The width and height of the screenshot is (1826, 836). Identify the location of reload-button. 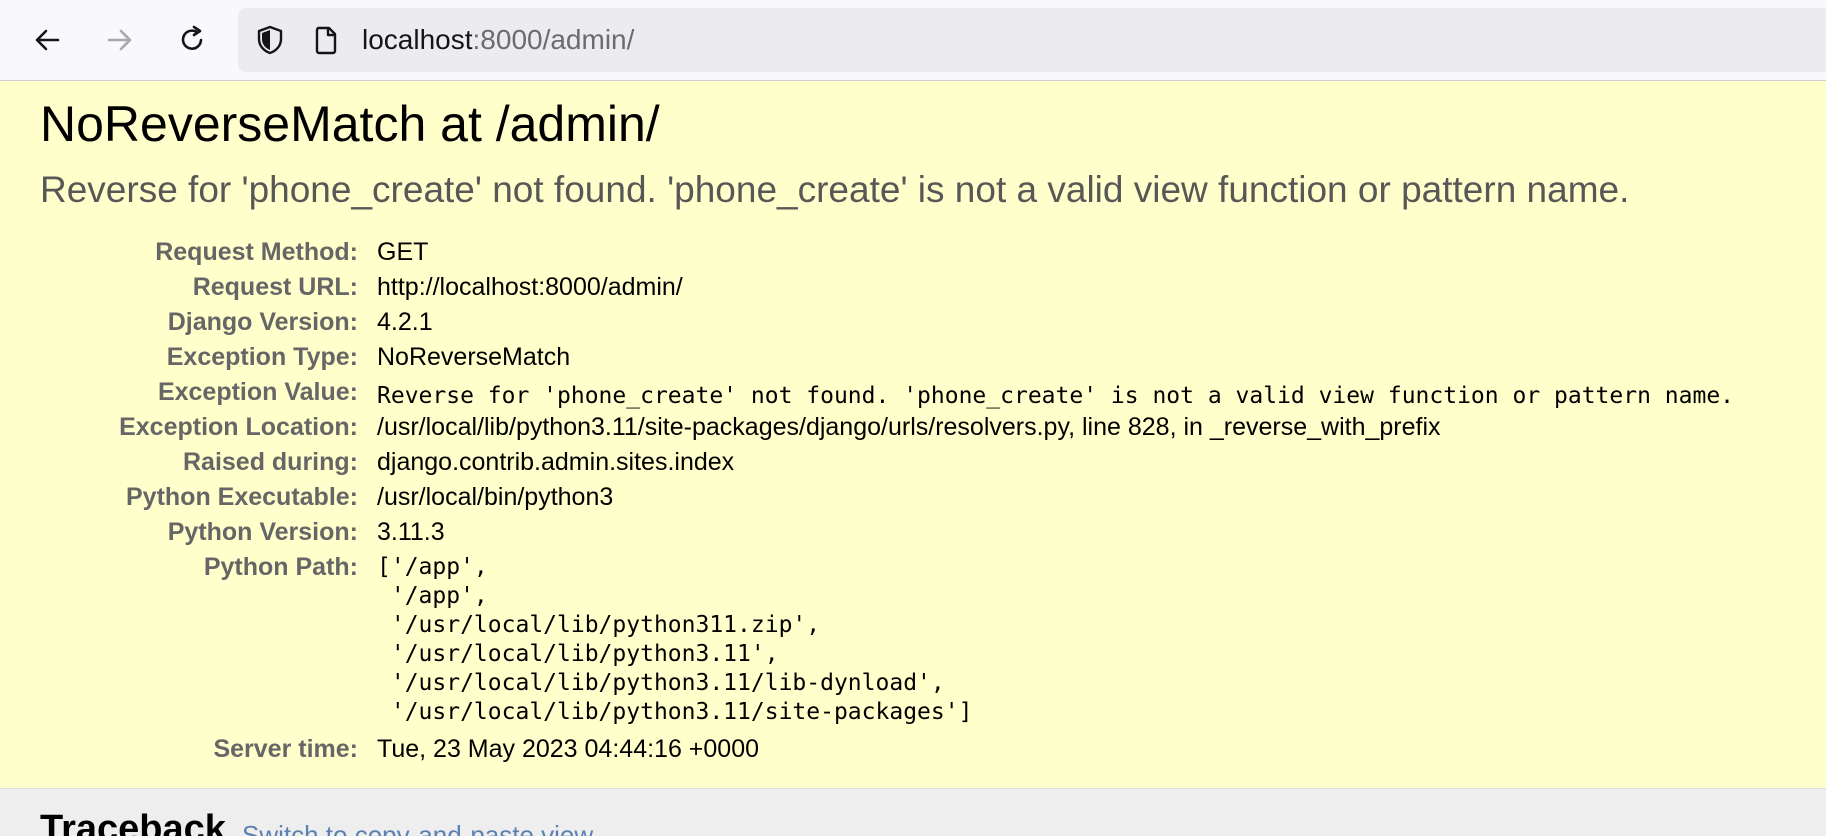
(192, 40).